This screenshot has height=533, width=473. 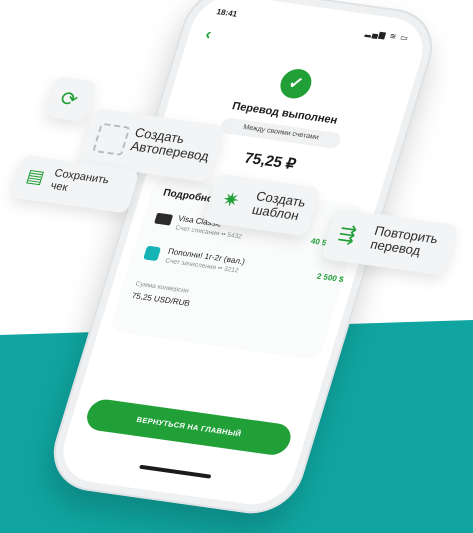 What do you see at coordinates (313, 26) in the screenshot?
I see `status-bar: 18:41 ▂▄▆ ≋ ▭` at bounding box center [313, 26].